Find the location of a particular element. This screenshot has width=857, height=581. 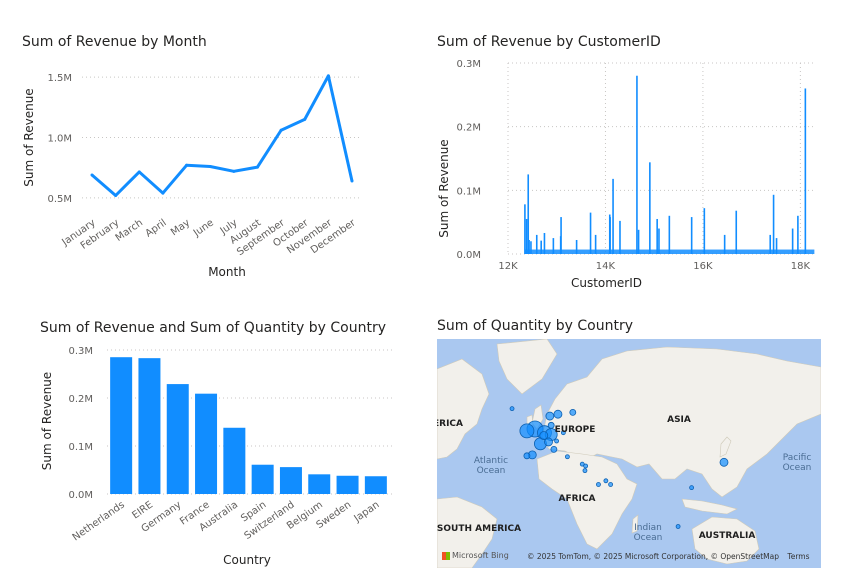

map-label: SOUTH AMERICA is located at coordinates (479, 529).